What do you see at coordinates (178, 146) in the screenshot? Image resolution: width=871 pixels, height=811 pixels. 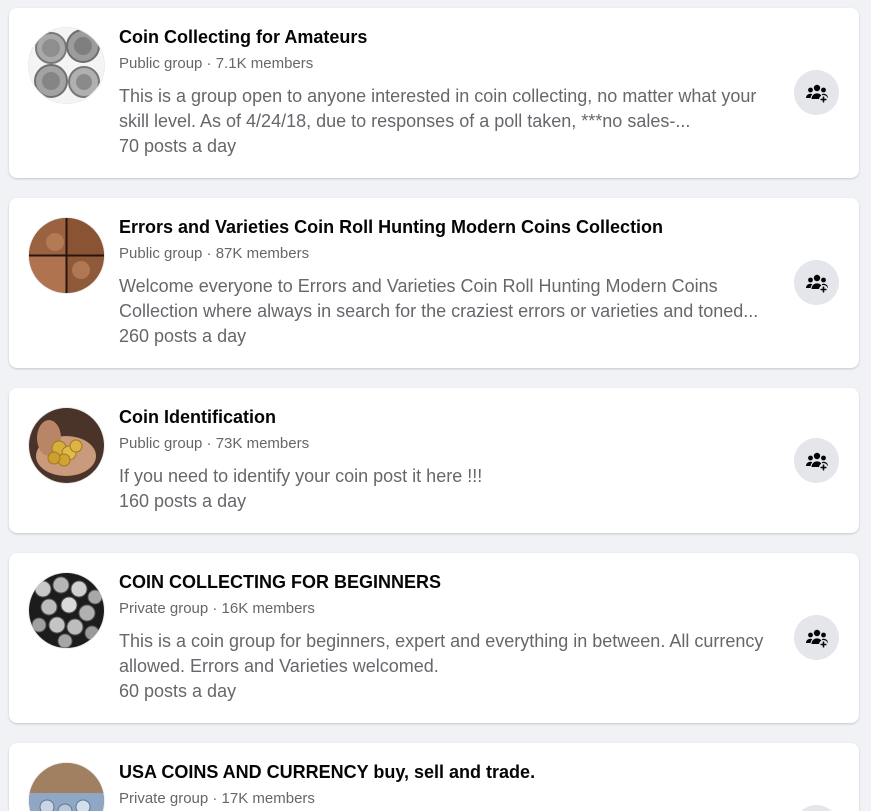 I see `group-activity: 70 posts a day` at bounding box center [178, 146].